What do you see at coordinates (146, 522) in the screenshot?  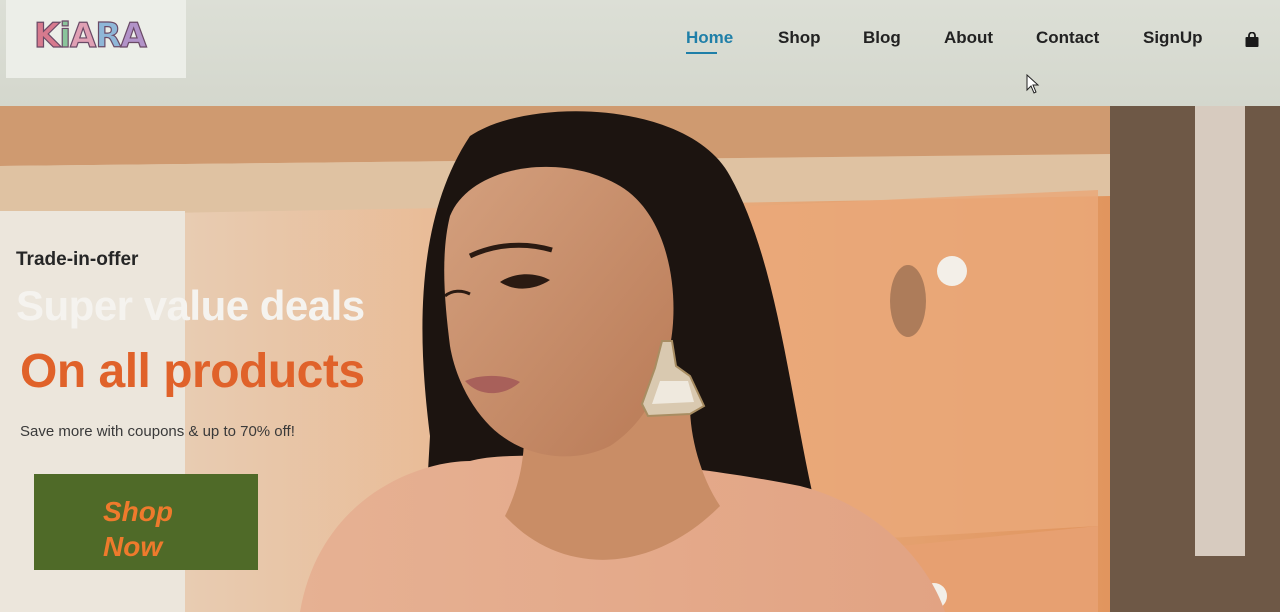 I see `shop-now-button: Shop Now` at bounding box center [146, 522].